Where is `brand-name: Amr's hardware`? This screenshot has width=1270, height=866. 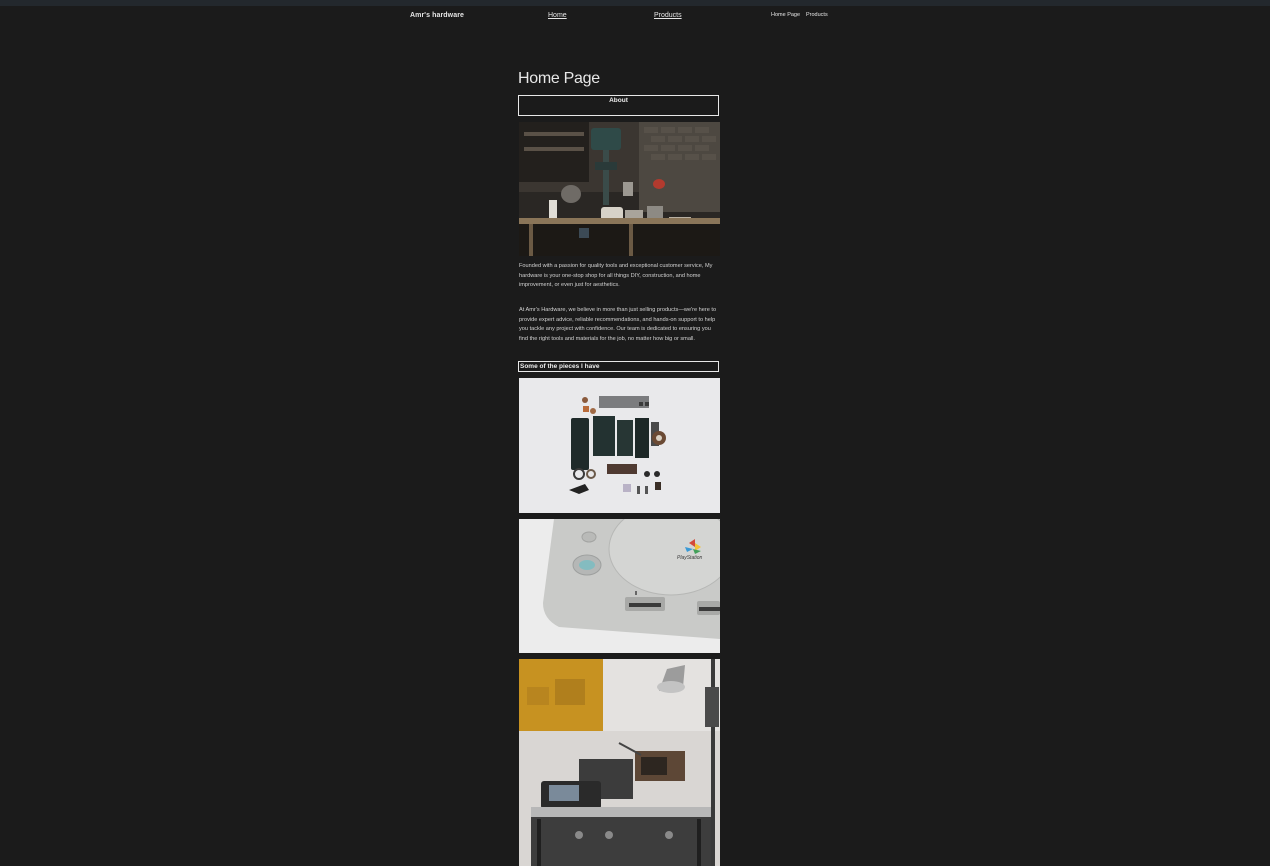
brand-name: Amr's hardware is located at coordinates (437, 15).